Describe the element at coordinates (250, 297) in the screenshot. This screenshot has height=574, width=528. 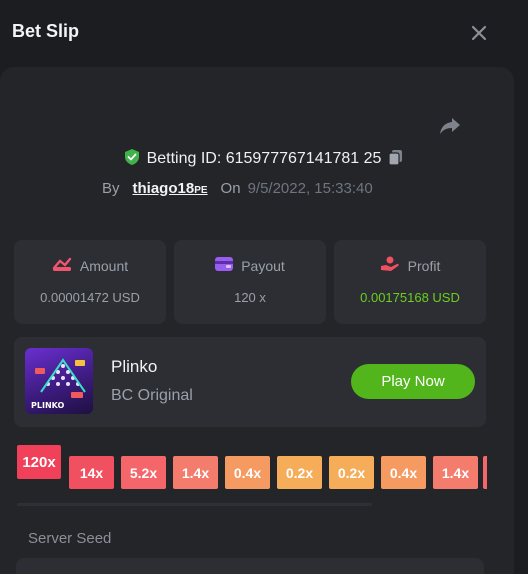
I see `payout-value: 120 x` at that location.